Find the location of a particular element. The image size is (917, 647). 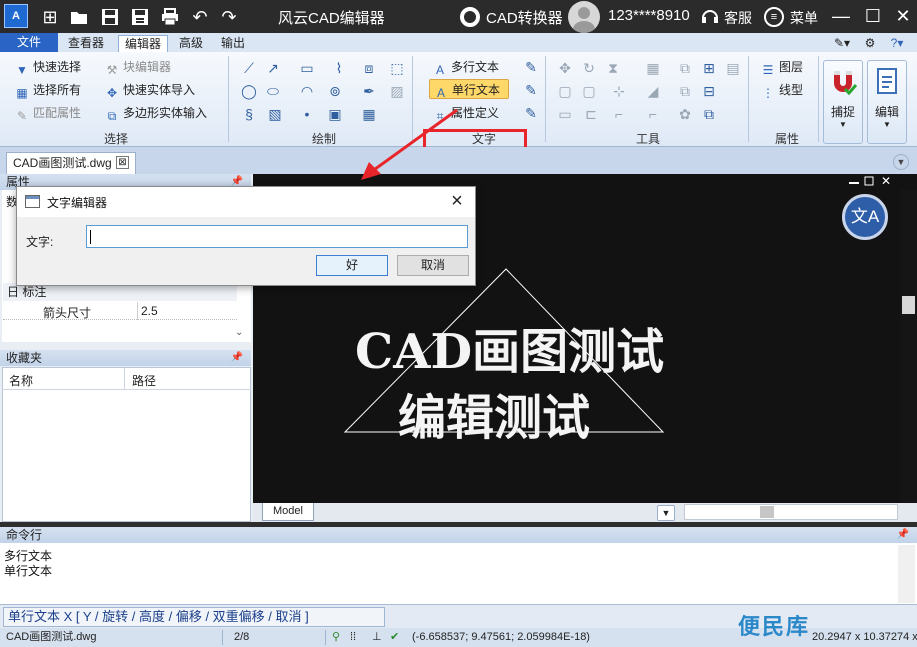

scroll-down-icon: ⌄ is located at coordinates (239, 332).